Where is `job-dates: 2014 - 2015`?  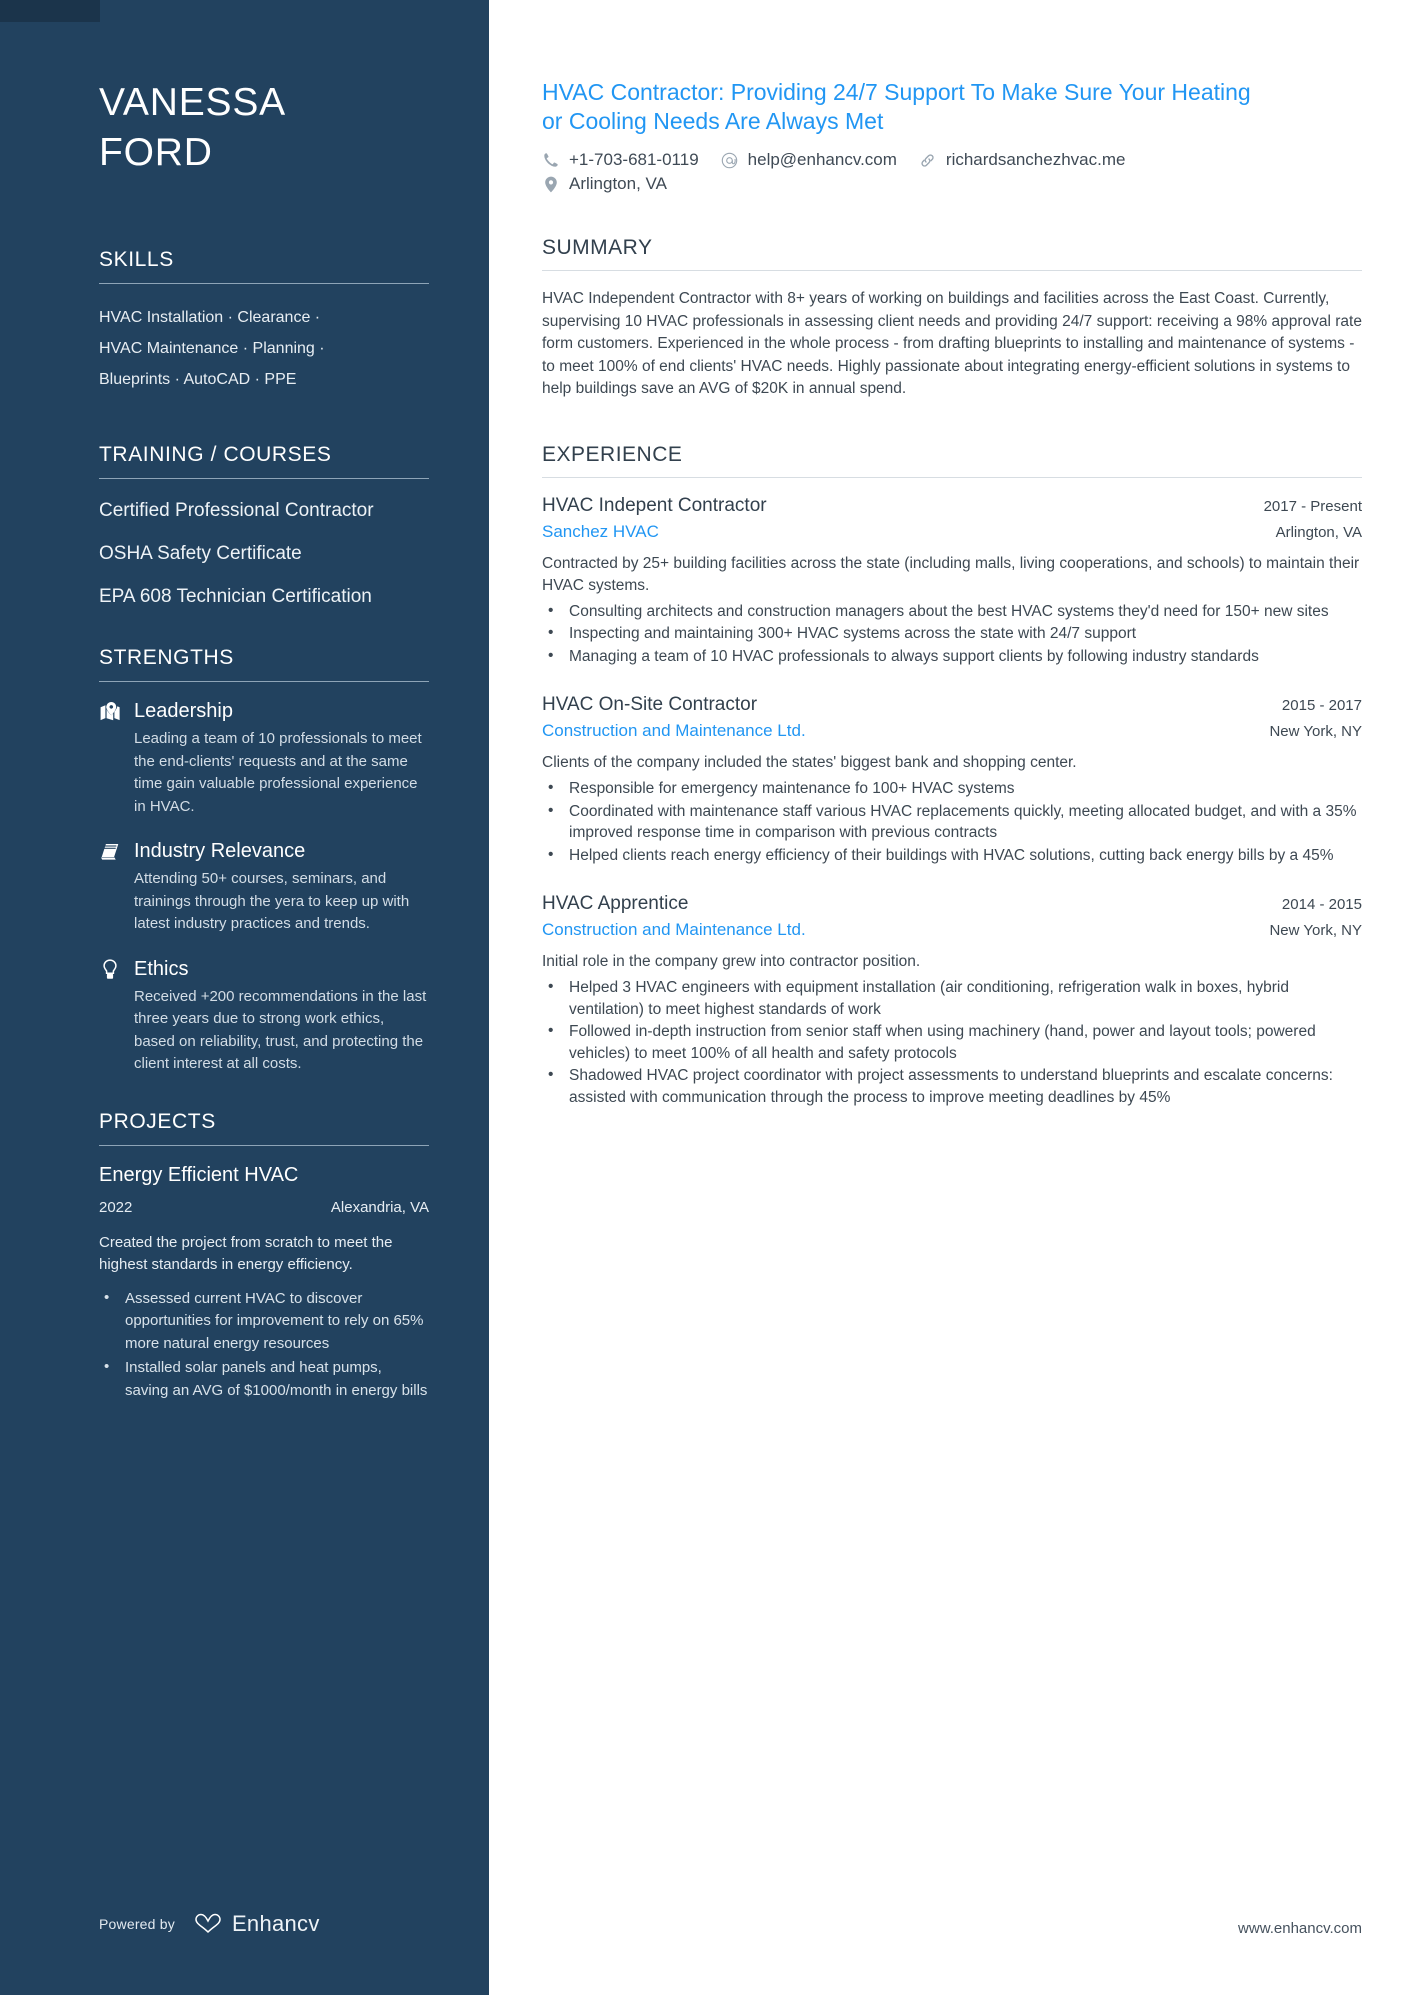 job-dates: 2014 - 2015 is located at coordinates (1321, 904).